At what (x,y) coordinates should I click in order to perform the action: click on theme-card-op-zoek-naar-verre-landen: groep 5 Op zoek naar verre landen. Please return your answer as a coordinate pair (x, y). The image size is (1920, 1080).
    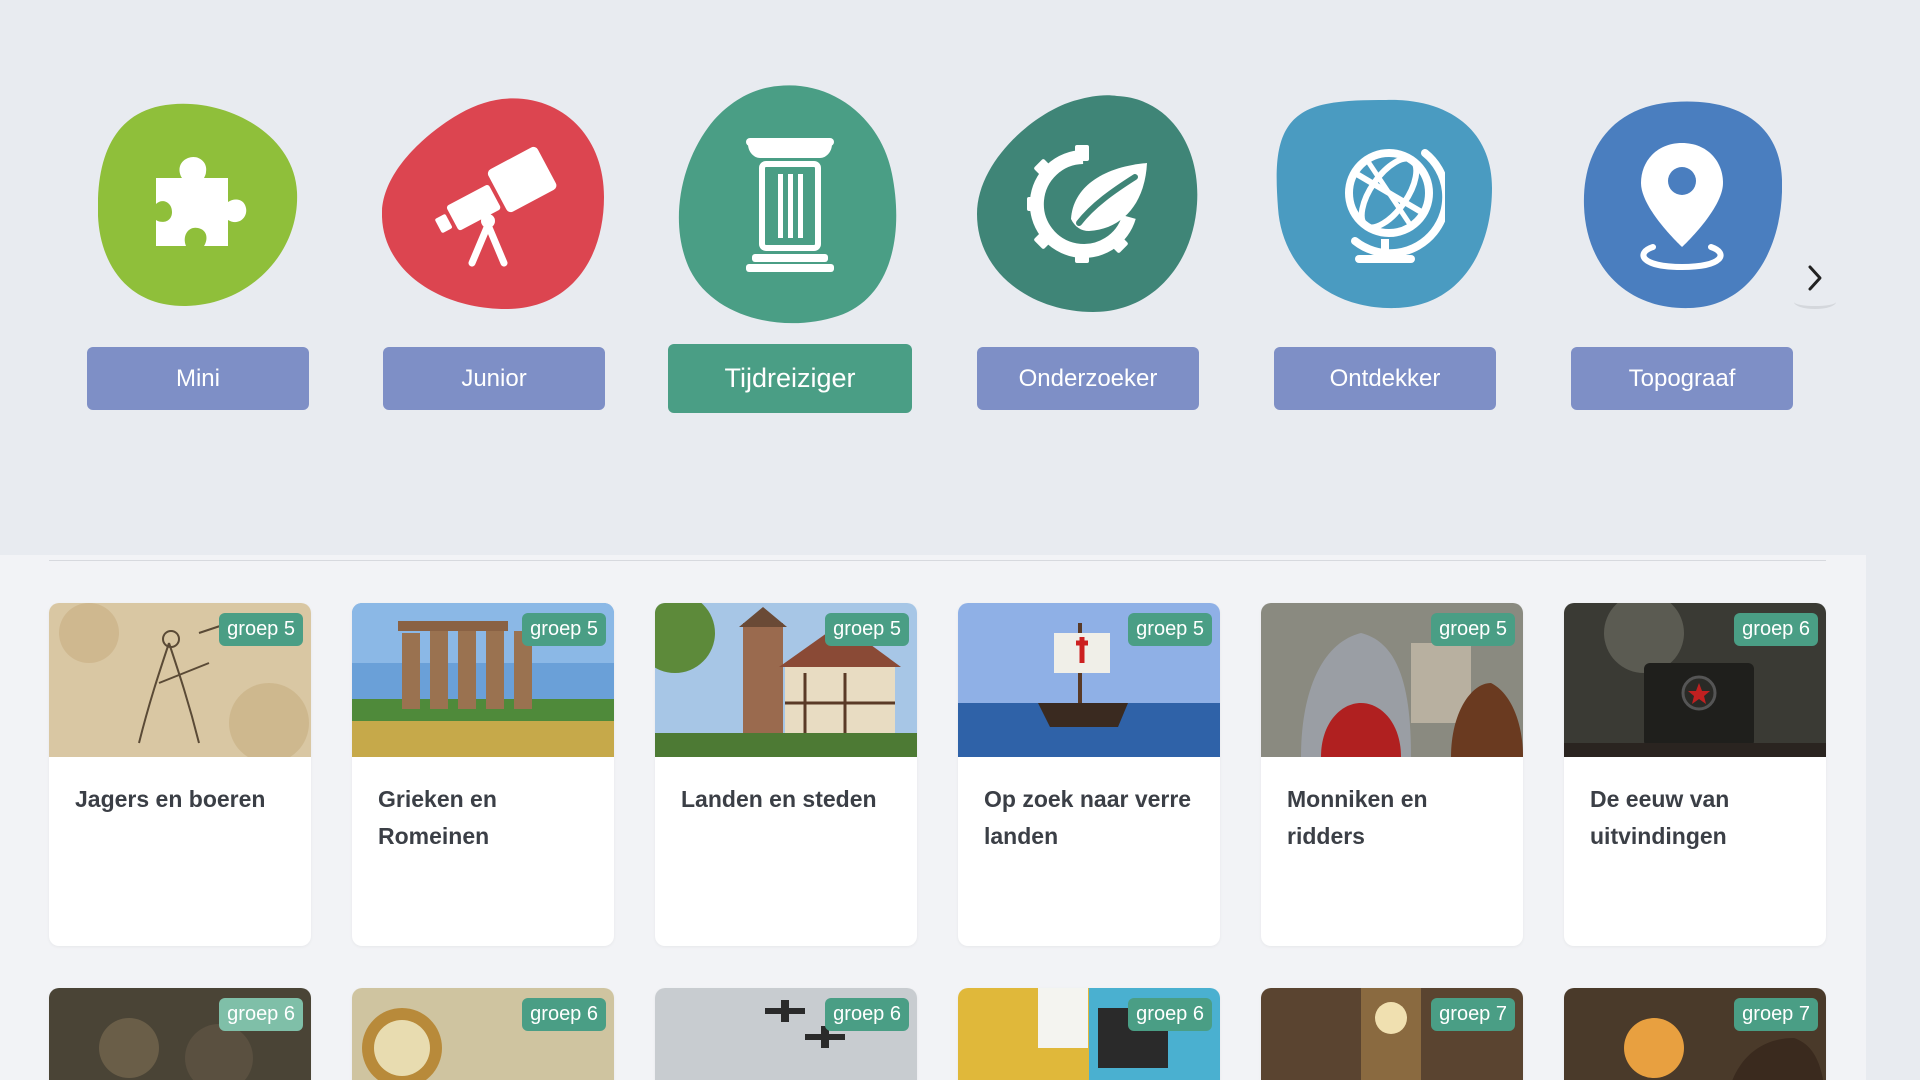
    Looking at the image, I should click on (1089, 774).